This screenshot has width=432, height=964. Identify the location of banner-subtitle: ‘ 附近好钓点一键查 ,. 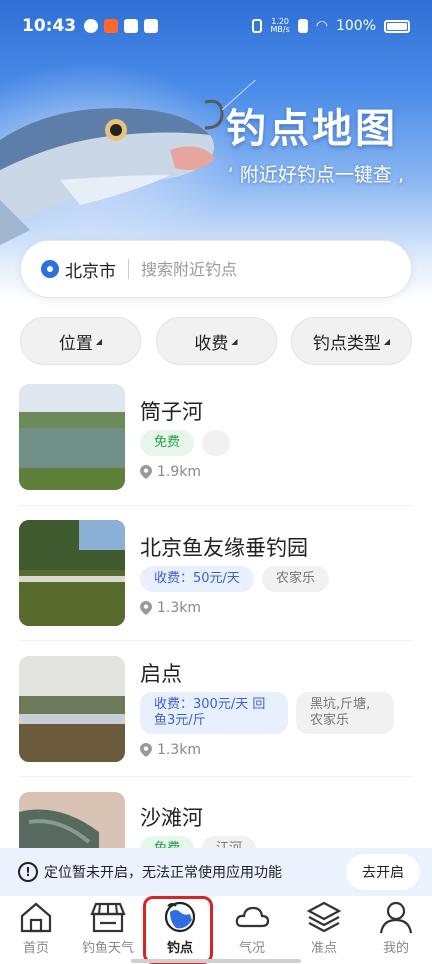
(315, 175).